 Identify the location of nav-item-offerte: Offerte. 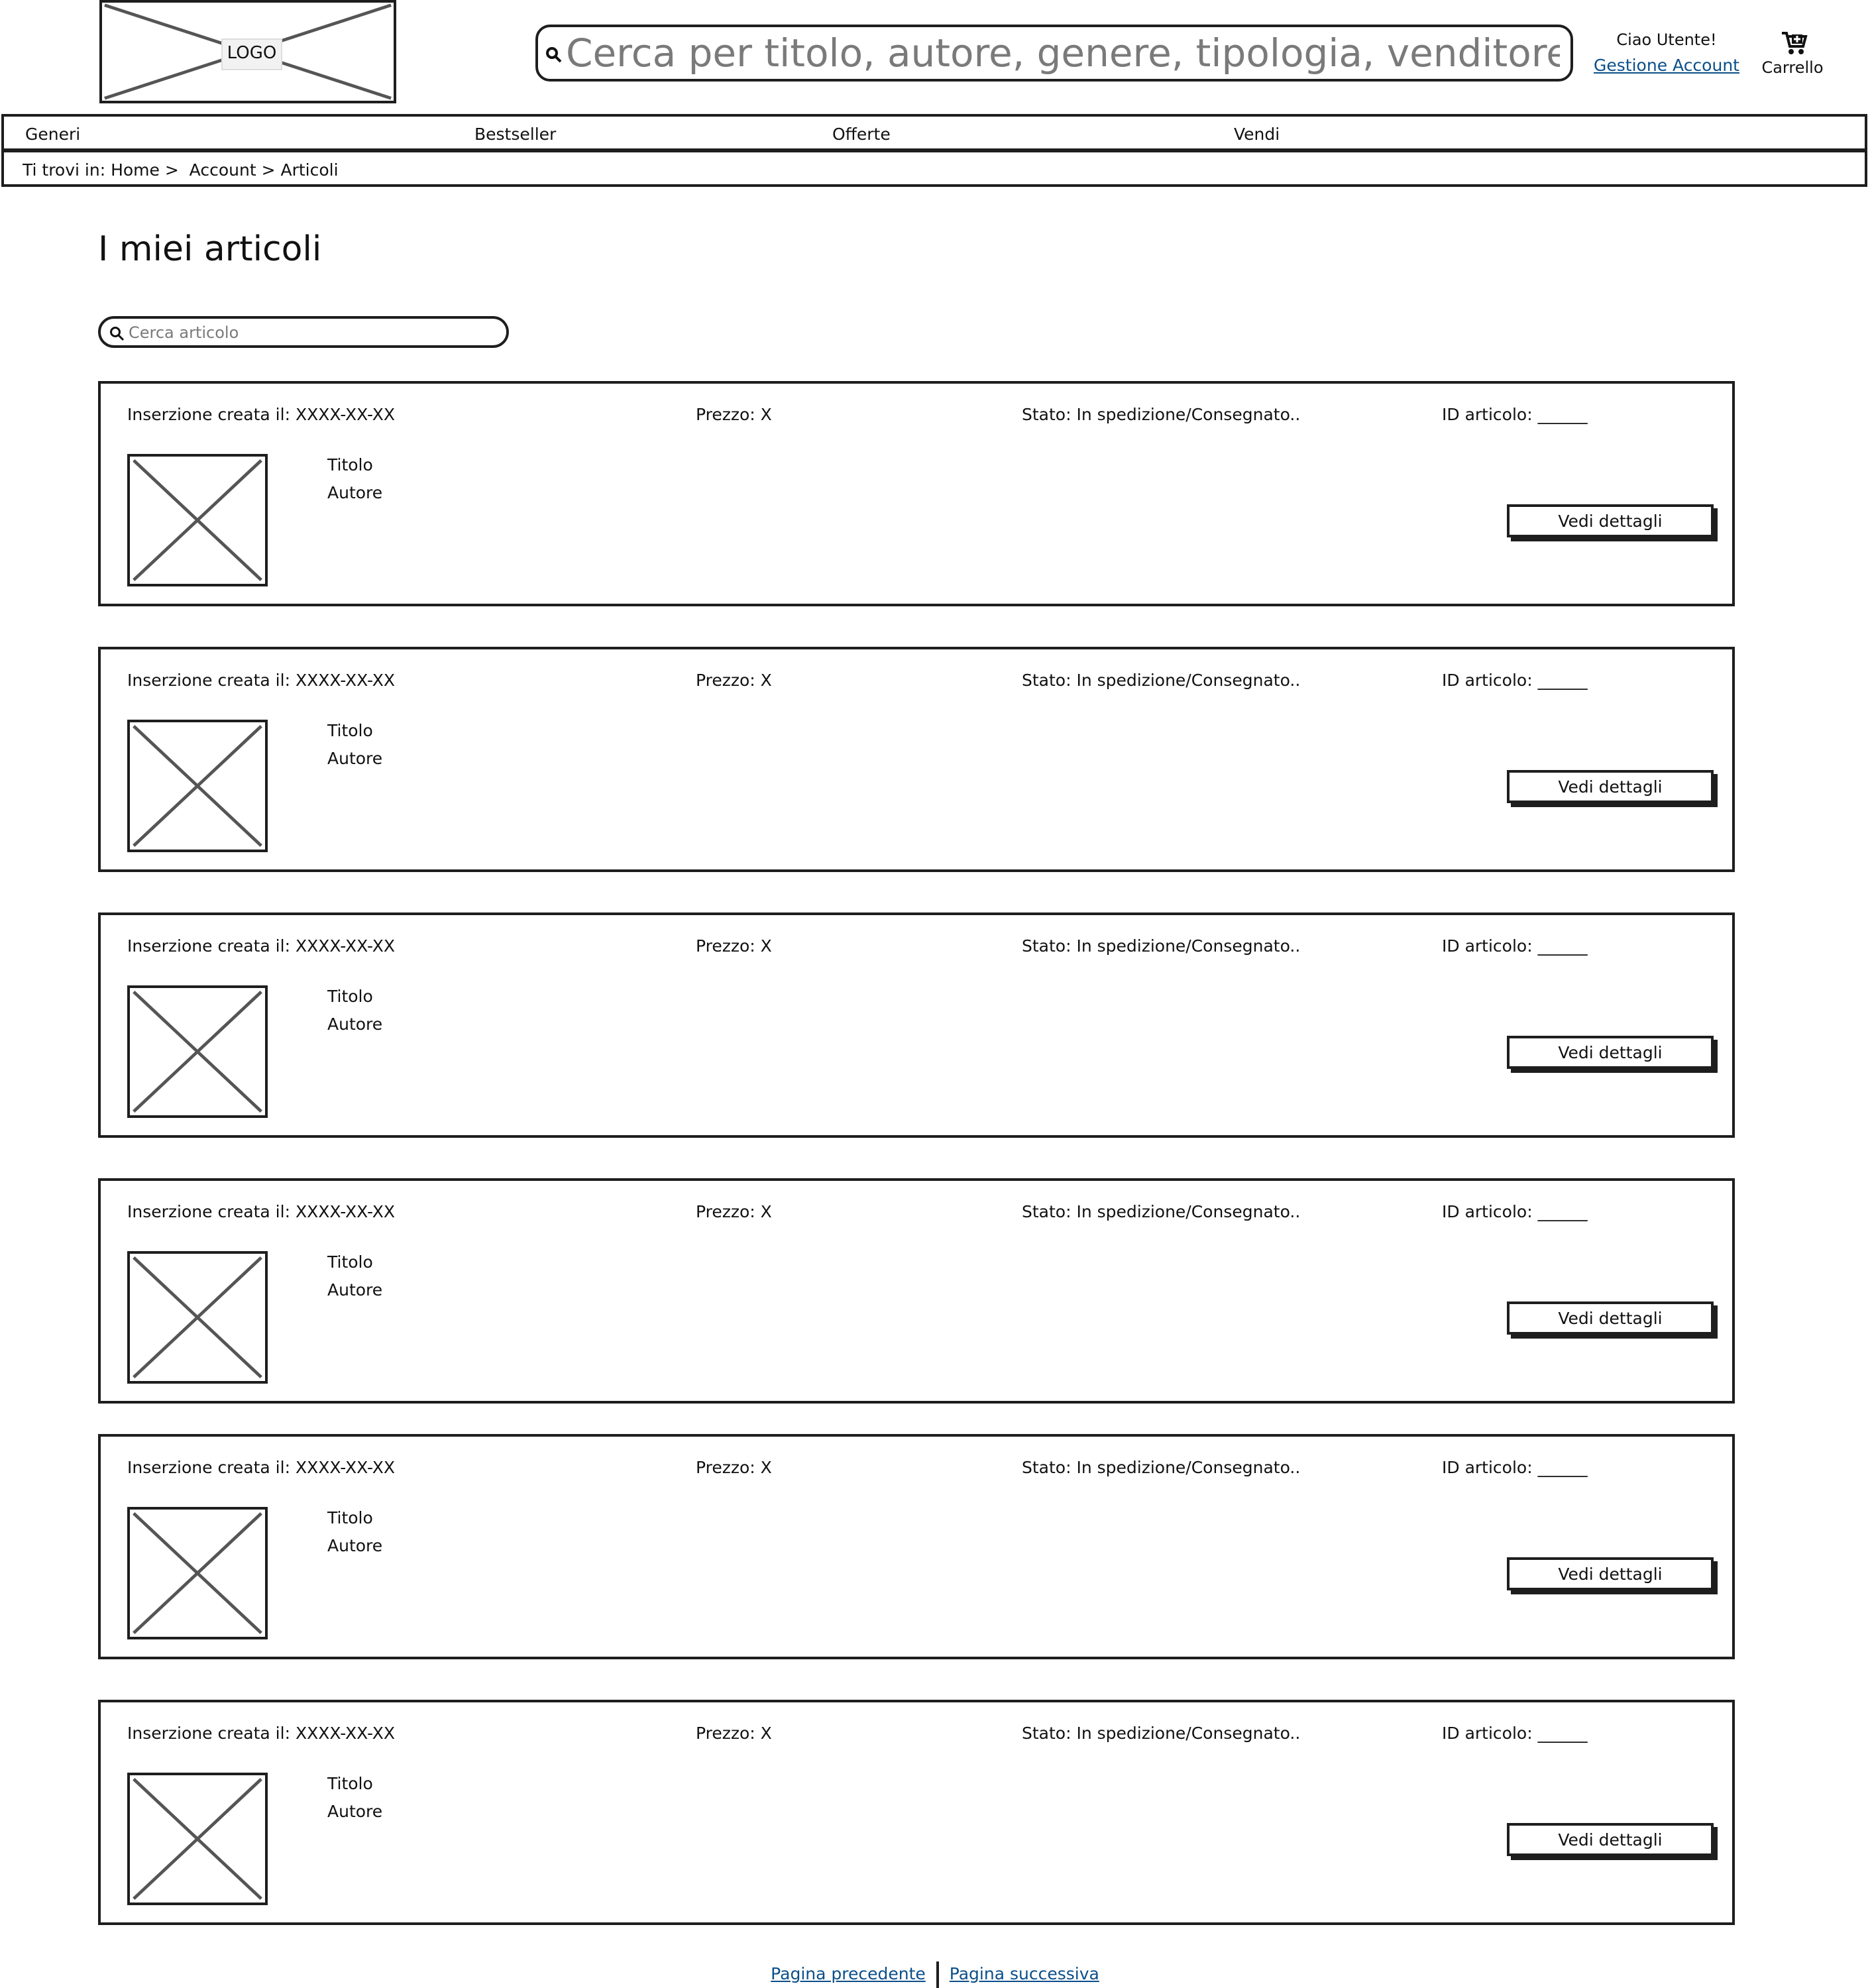
(861, 134).